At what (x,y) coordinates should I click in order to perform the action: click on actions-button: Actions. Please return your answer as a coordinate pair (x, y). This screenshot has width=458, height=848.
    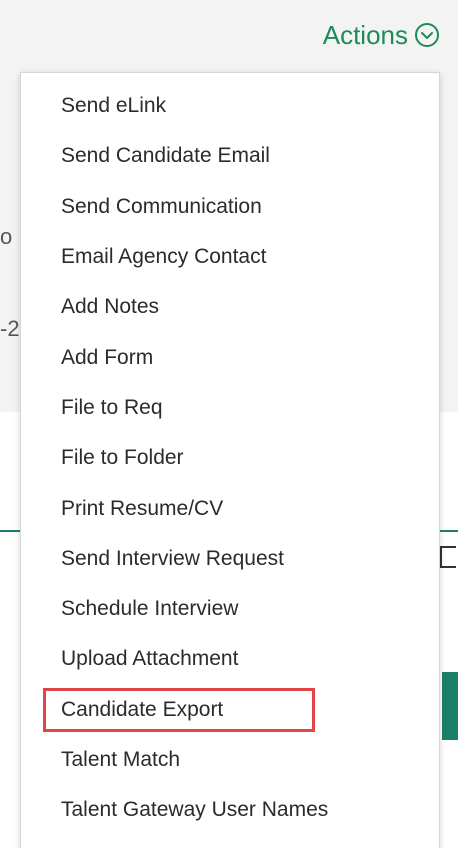
    Looking at the image, I should click on (381, 35).